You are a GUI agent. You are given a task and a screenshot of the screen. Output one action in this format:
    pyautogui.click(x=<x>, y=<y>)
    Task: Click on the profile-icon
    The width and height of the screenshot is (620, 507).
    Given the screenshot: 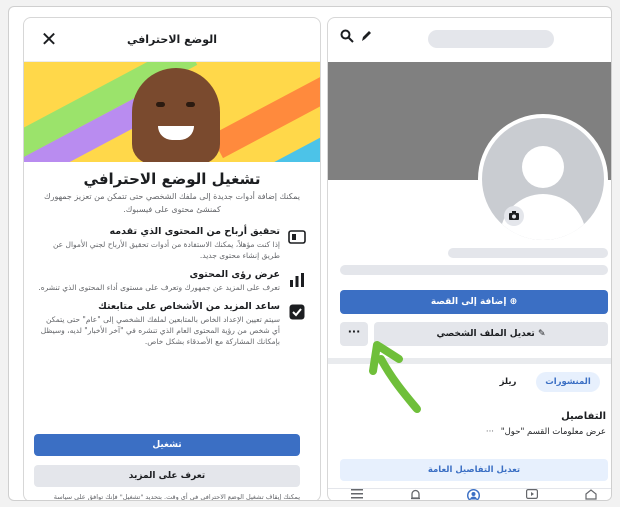 What is the action you would take?
    pyautogui.click(x=474, y=494)
    